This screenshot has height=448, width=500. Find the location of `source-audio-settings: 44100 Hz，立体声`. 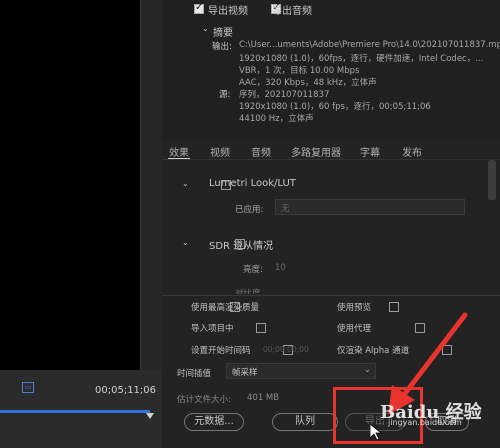

source-audio-settings: 44100 Hz，立体声 is located at coordinates (276, 119).